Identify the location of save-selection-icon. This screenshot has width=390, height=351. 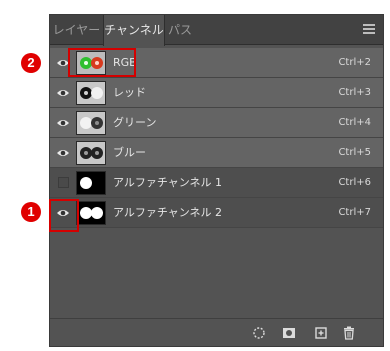
(289, 333).